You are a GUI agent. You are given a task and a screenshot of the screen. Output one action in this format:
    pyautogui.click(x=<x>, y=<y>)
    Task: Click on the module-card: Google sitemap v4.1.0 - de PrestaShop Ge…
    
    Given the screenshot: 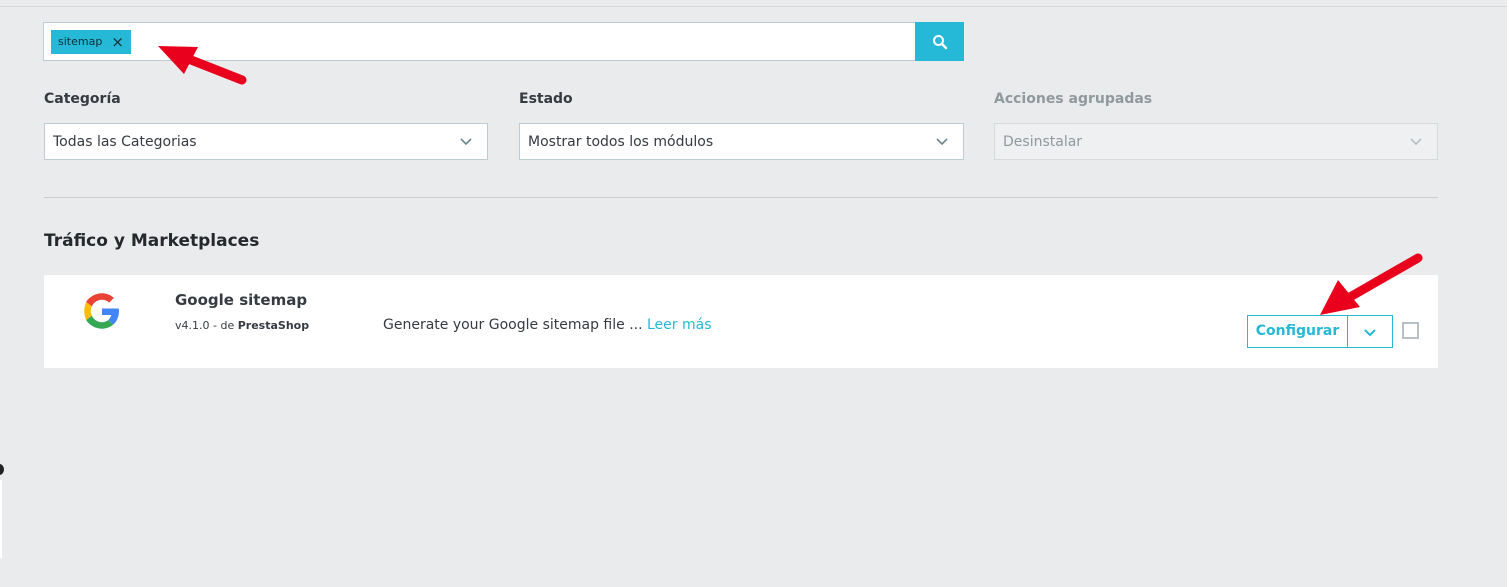 What is the action you would take?
    pyautogui.click(x=741, y=321)
    